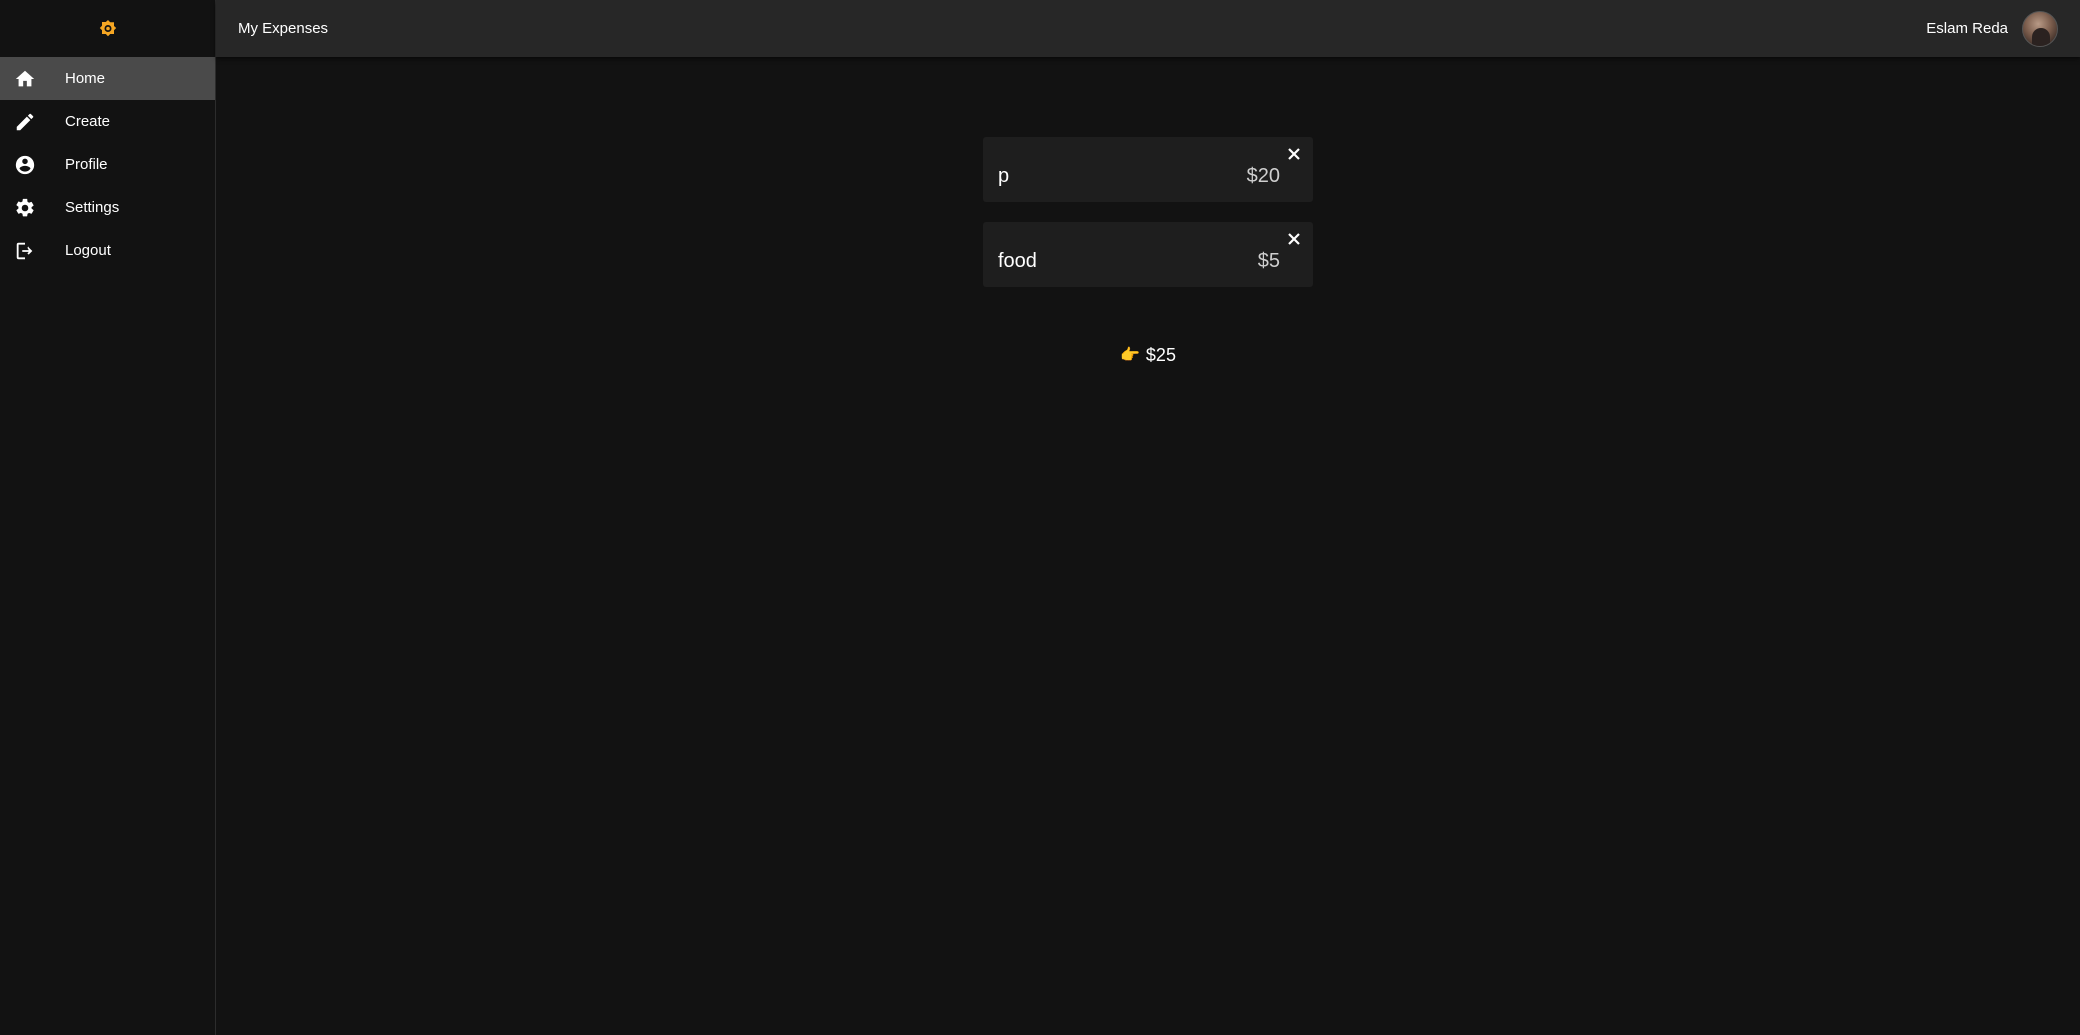 This screenshot has height=1035, width=2080. What do you see at coordinates (1004, 176) in the screenshot?
I see `expense-name: p` at bounding box center [1004, 176].